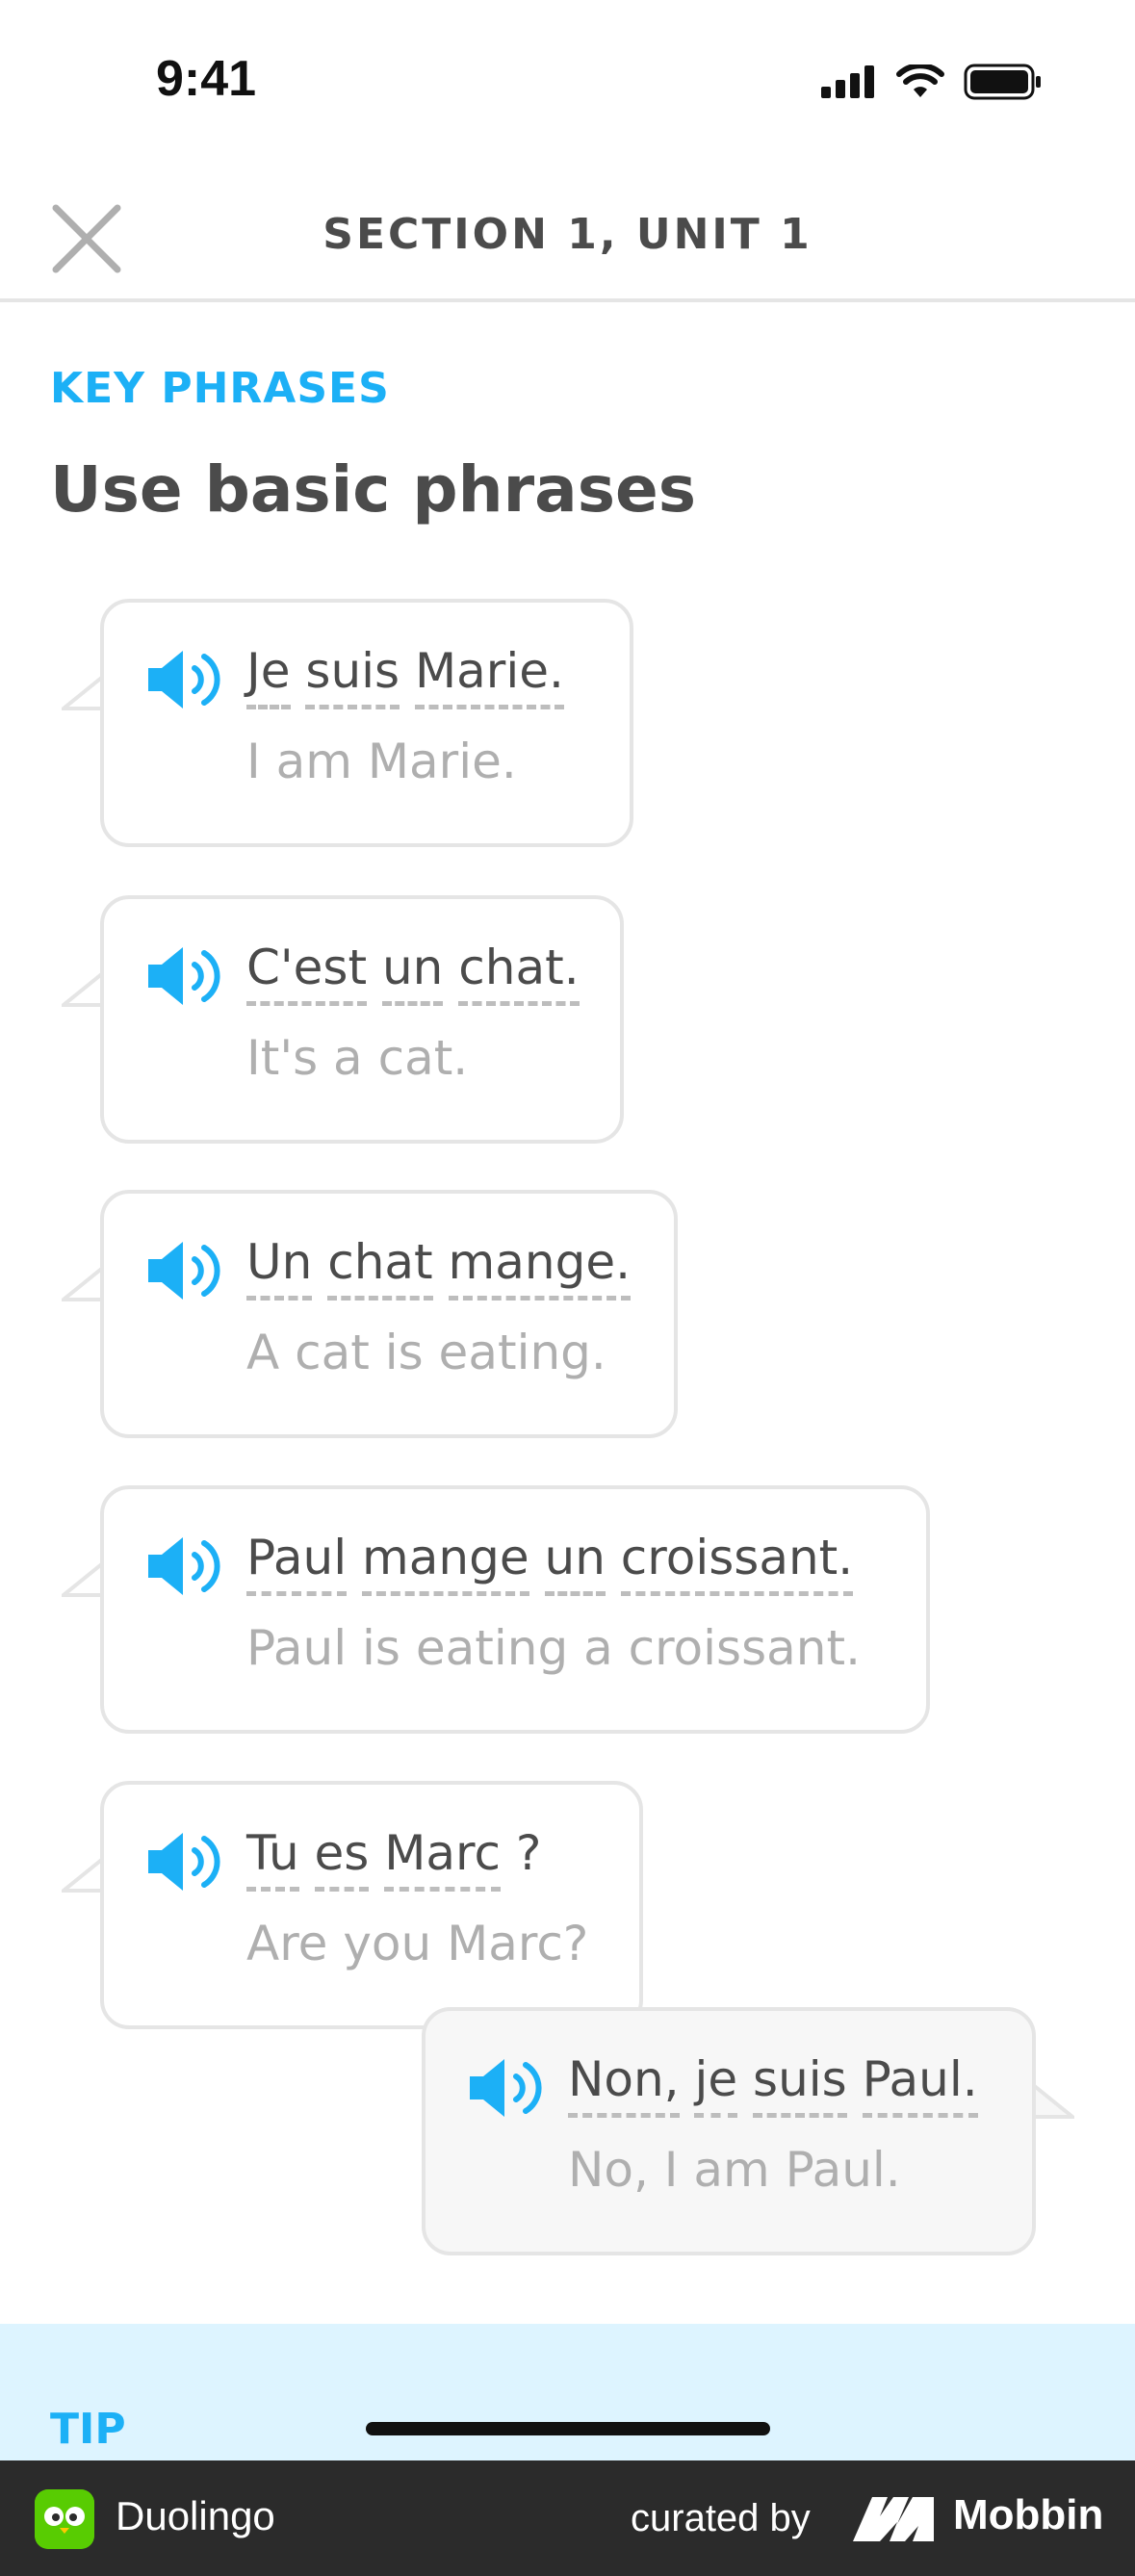 The image size is (1135, 2576). I want to click on phrase-word: chat, so click(380, 1268).